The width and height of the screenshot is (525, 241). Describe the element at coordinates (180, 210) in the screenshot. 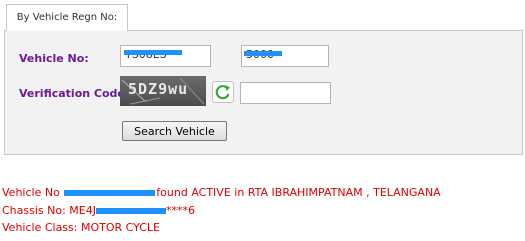

I see `result-chassis-suffix: ****6` at that location.